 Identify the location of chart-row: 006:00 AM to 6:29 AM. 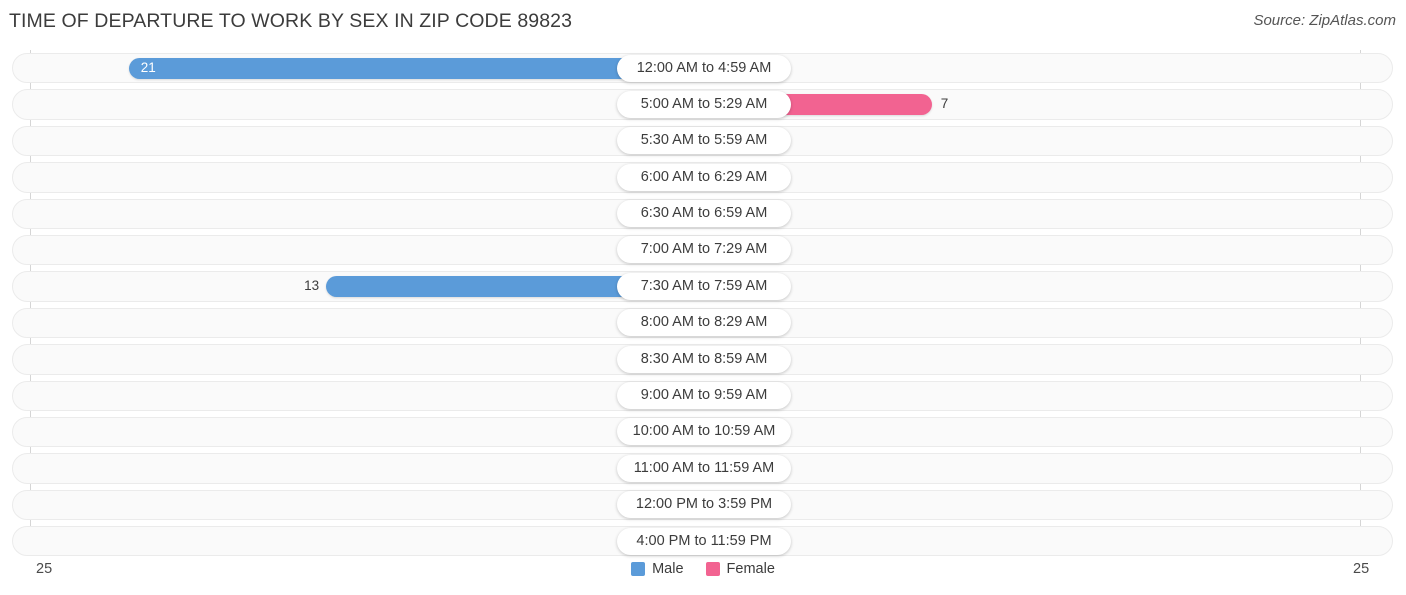
(703, 177).